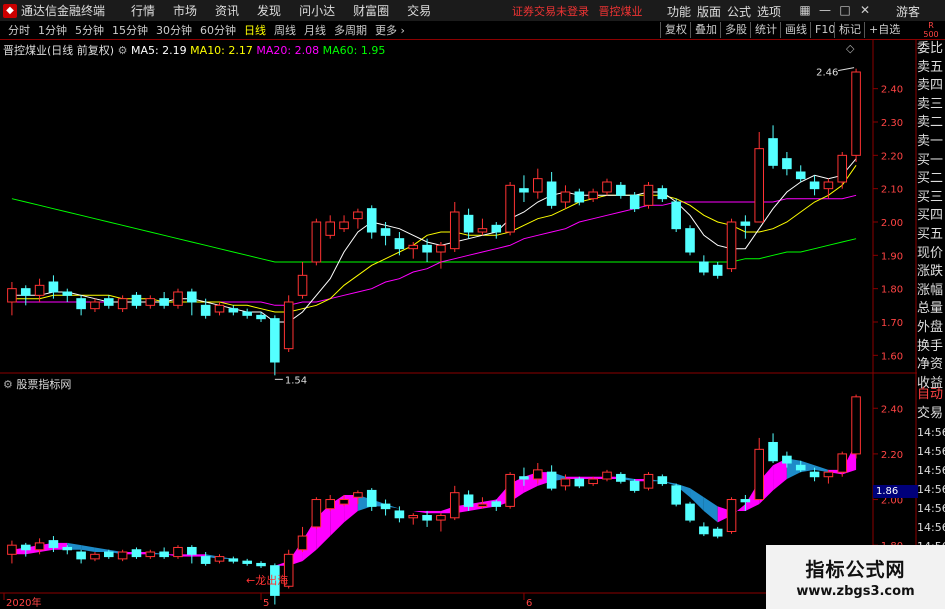 The width and height of the screenshot is (945, 609). I want to click on xaxis-label: 5, so click(266, 603).